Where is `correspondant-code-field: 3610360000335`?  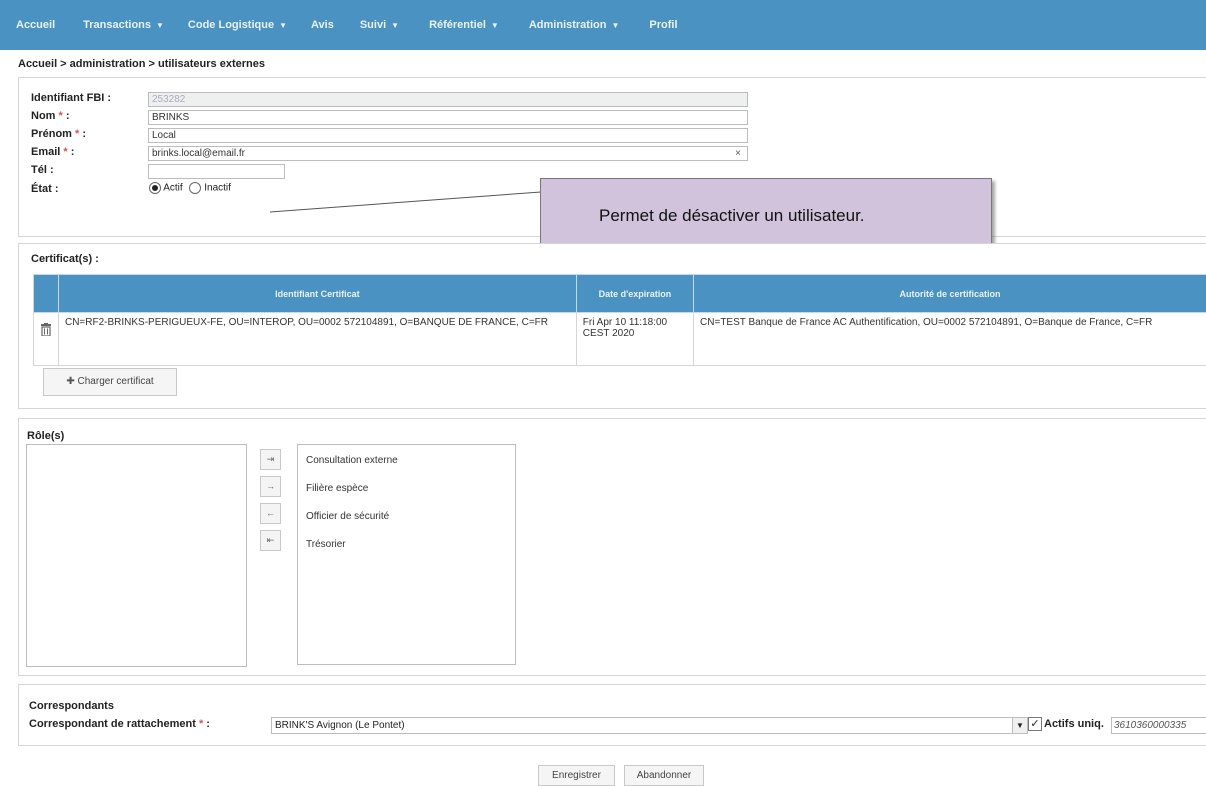 correspondant-code-field: 3610360000335 is located at coordinates (1158, 725).